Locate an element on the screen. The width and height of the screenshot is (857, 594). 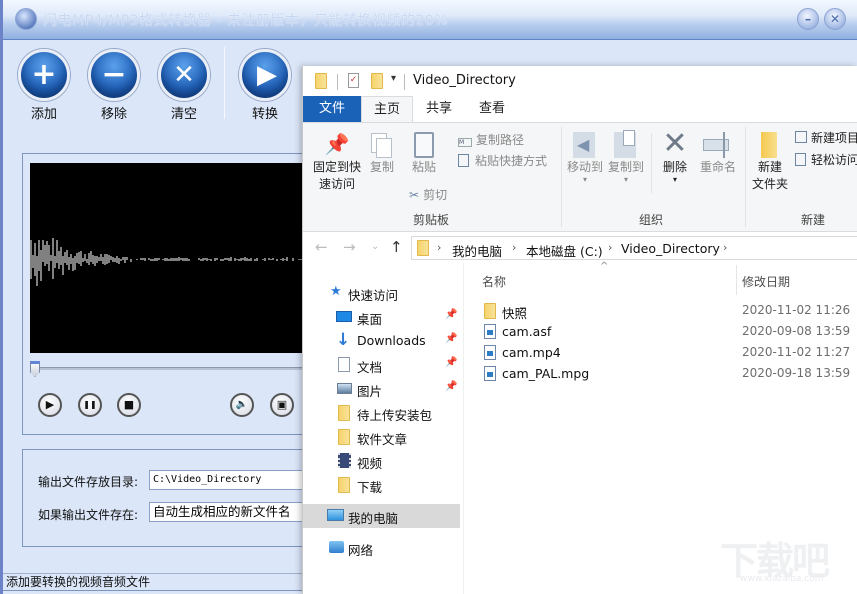
dropdown-arrow-icon: ▾ is located at coordinates (625, 179).